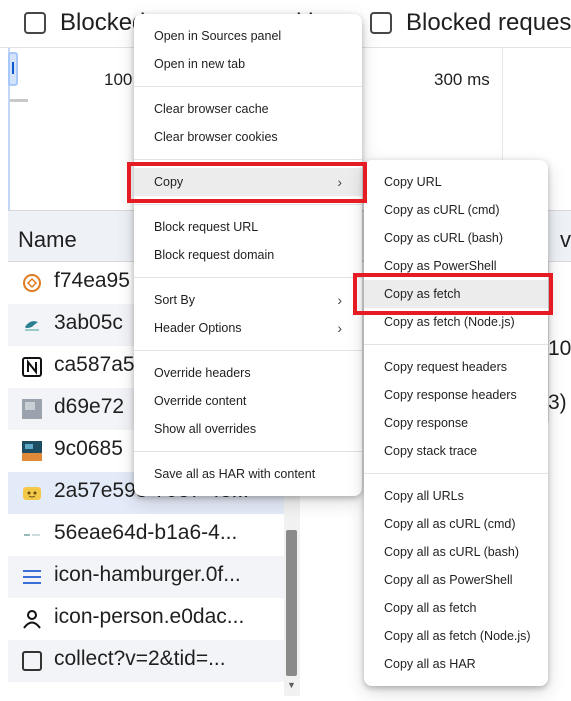 This screenshot has height=701, width=571. What do you see at coordinates (47, 240) in the screenshot?
I see `column-header-name: Name` at bounding box center [47, 240].